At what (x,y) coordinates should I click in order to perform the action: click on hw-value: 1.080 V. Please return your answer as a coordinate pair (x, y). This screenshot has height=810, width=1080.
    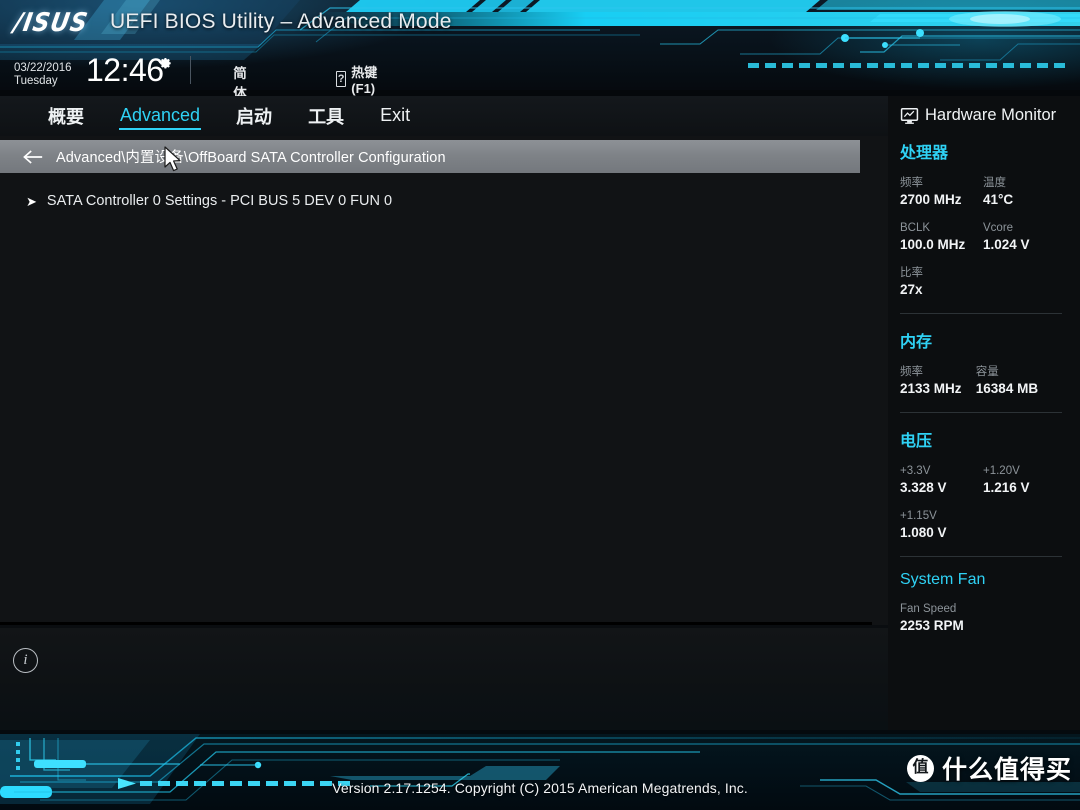
    Looking at the image, I should click on (923, 532).